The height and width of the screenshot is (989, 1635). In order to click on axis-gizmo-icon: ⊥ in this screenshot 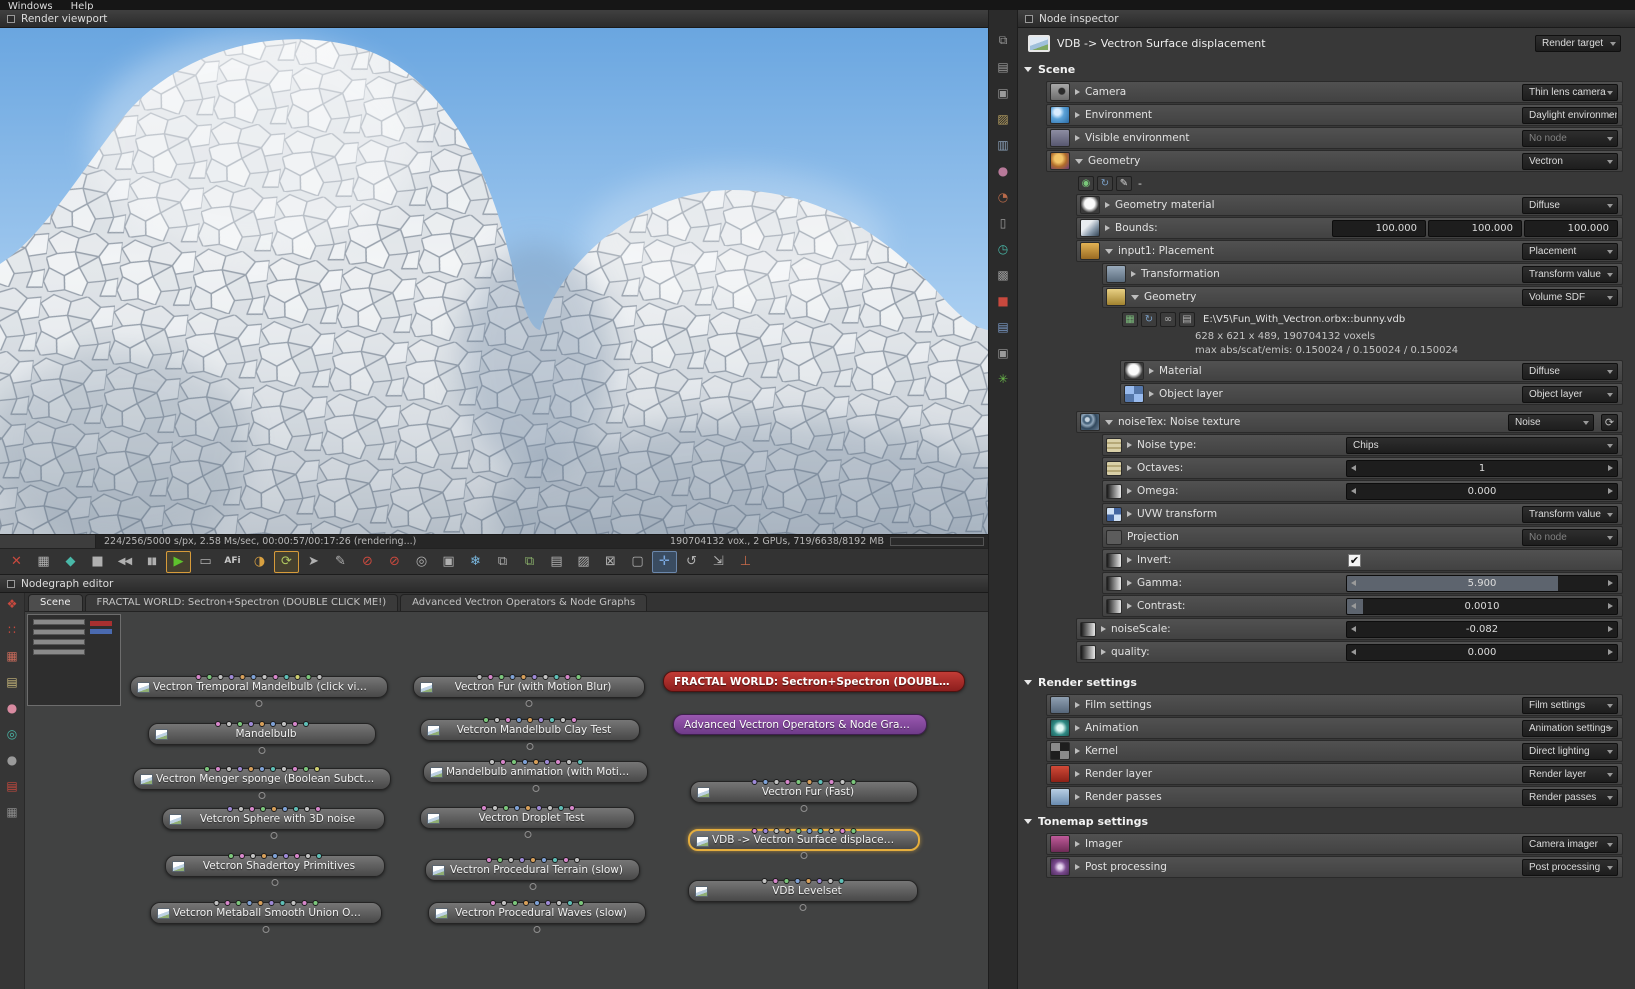, I will do `click(745, 562)`.